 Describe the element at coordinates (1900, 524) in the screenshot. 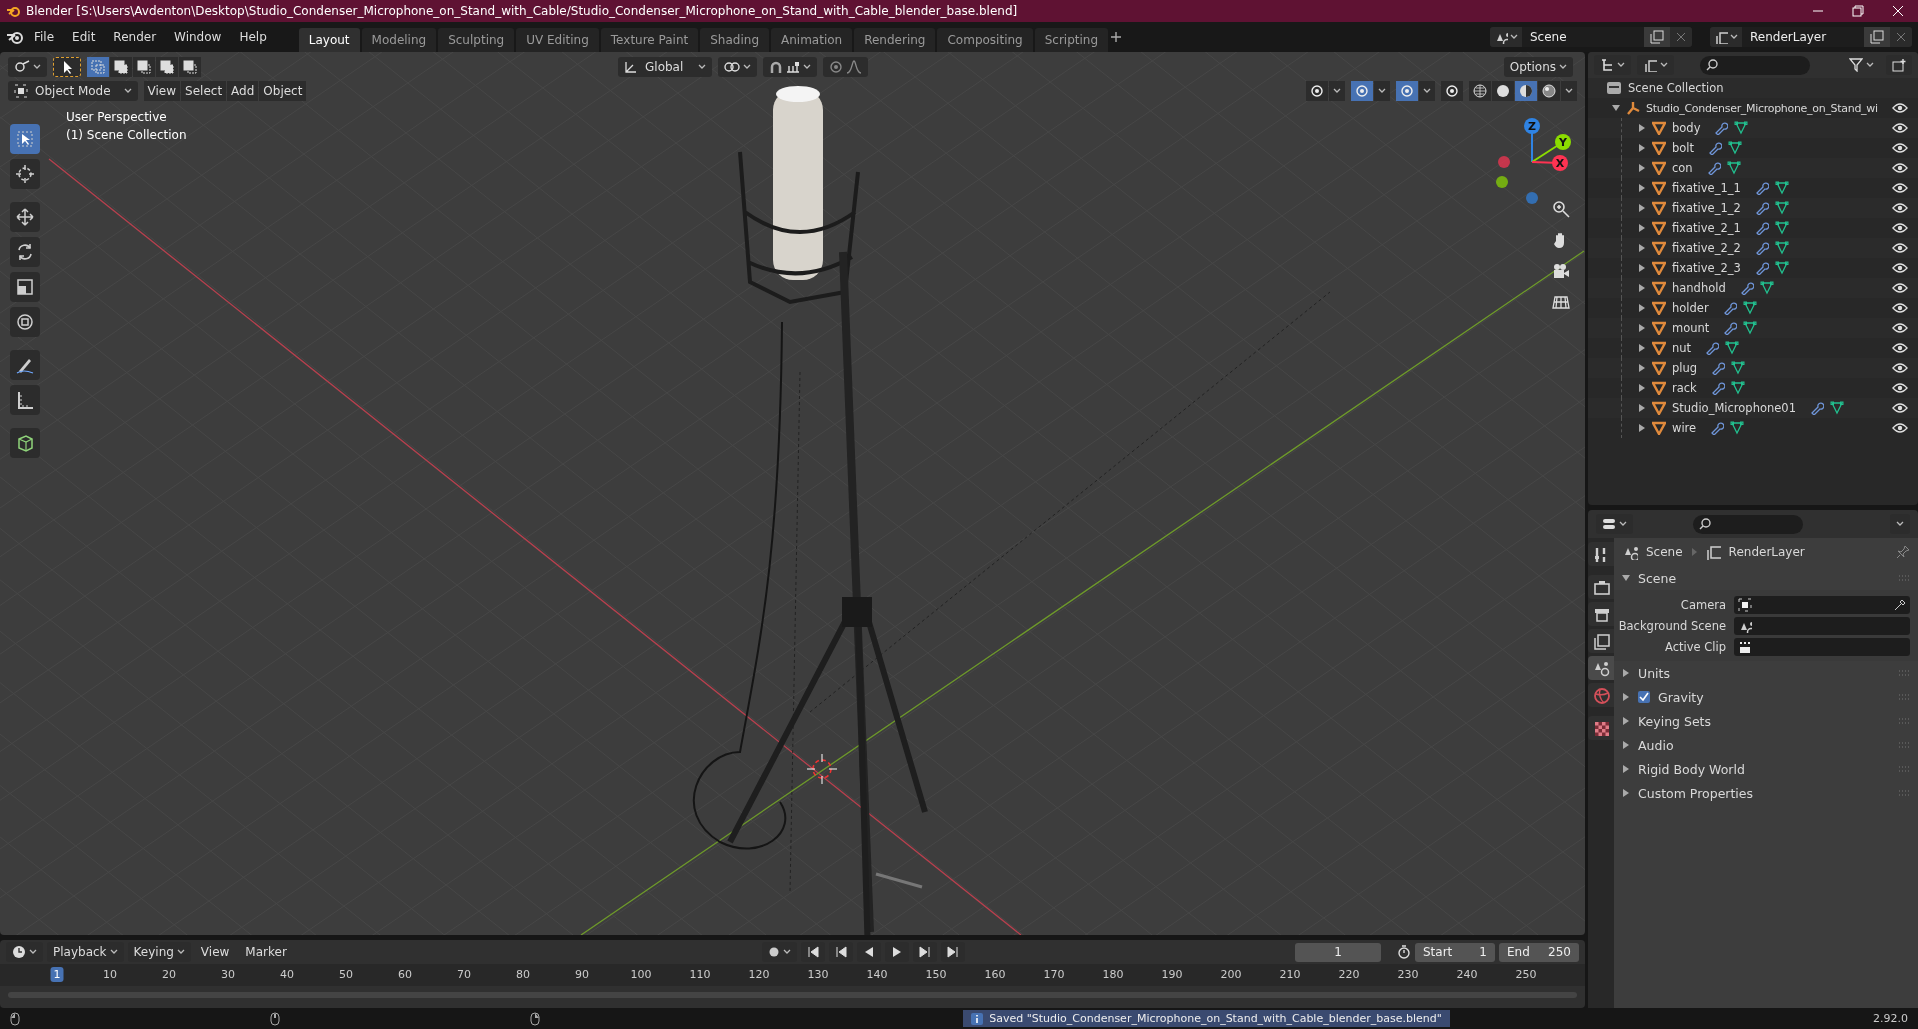

I see `options-dropdown` at that location.